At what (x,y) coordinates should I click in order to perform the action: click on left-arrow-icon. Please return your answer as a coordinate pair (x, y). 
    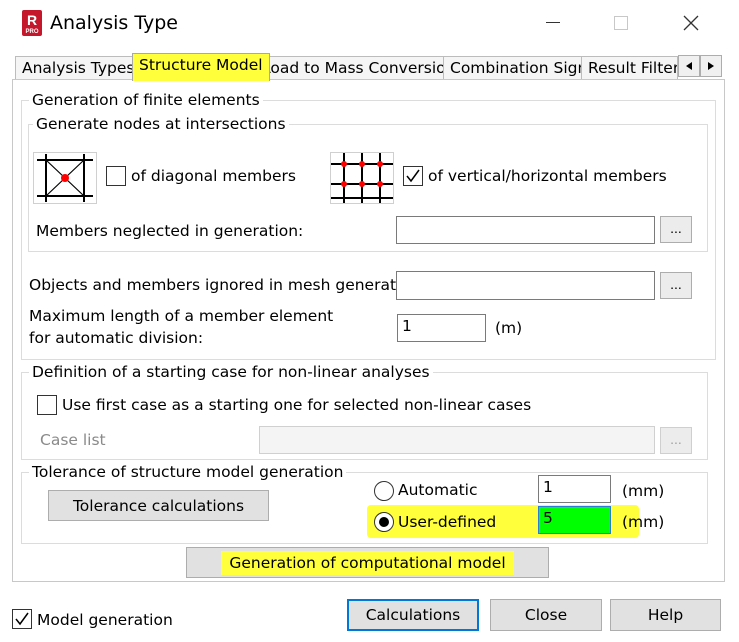
    Looking at the image, I should click on (689, 66).